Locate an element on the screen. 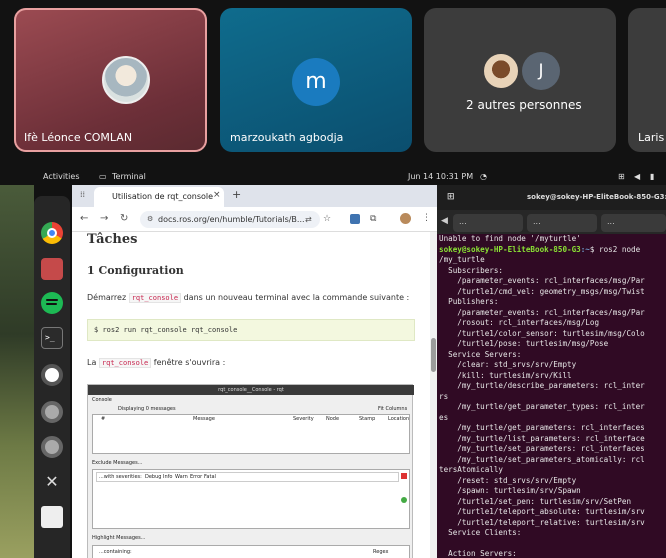  participant-tile: Ifè Léonce COMLAN is located at coordinates (110, 80).